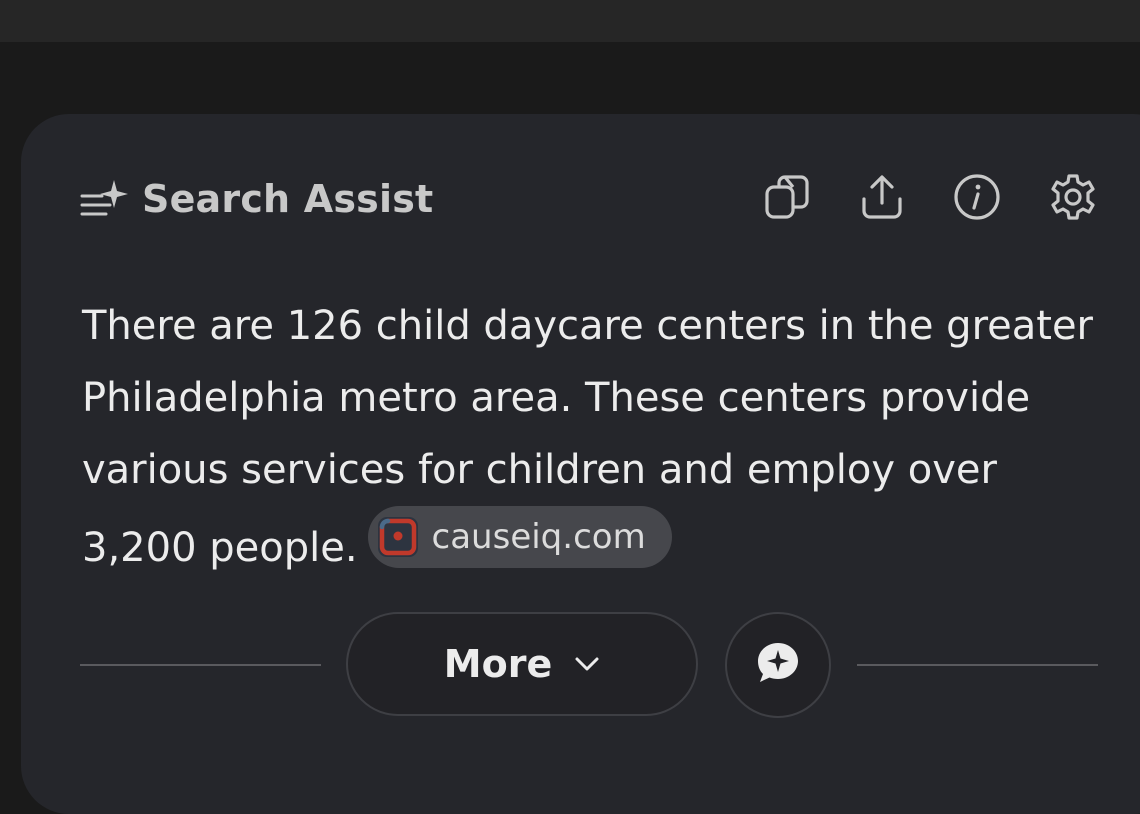  I want to click on source-link-chip: causeiq.com, so click(519, 537).